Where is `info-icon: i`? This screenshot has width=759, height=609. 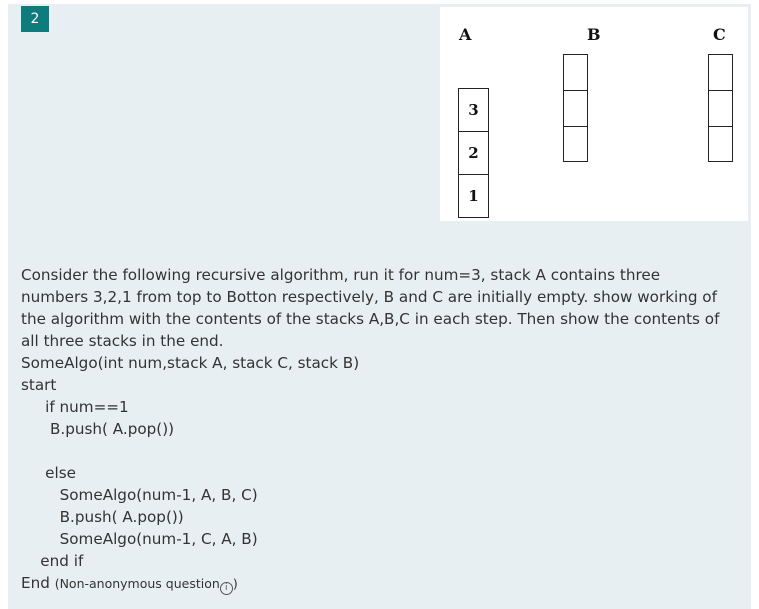 info-icon: i is located at coordinates (226, 588).